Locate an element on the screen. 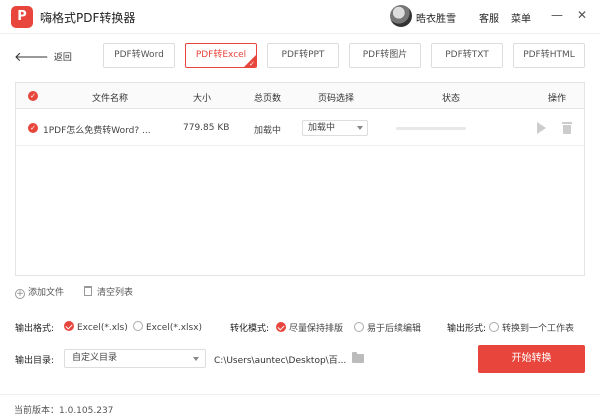  close-button: ✕ is located at coordinates (582, 15).